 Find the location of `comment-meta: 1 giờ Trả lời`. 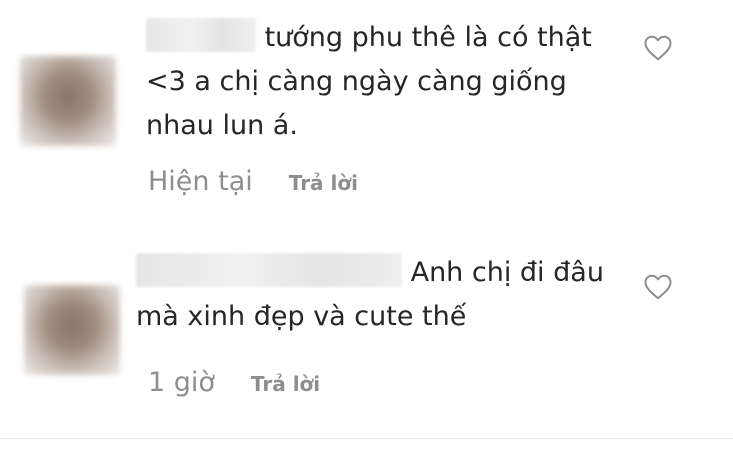

comment-meta: 1 giờ Trả lời is located at coordinates (234, 382).